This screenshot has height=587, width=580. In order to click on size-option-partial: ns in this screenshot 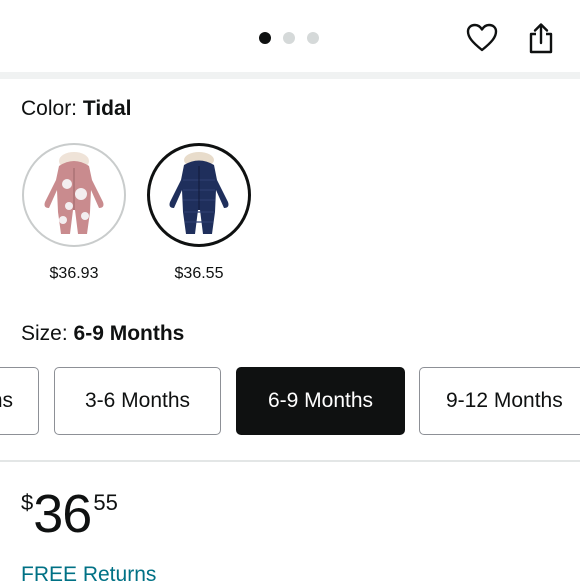, I will do `click(19, 401)`.